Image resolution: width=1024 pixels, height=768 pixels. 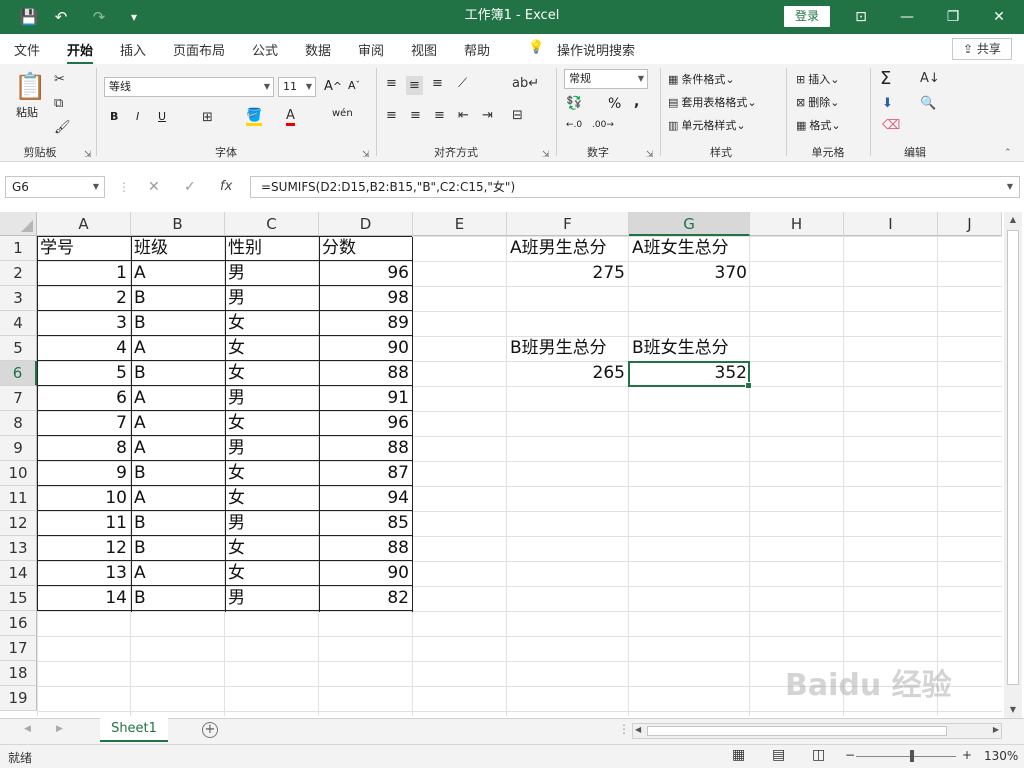 What do you see at coordinates (477, 49) in the screenshot?
I see `tab-help: 帮助` at bounding box center [477, 49].